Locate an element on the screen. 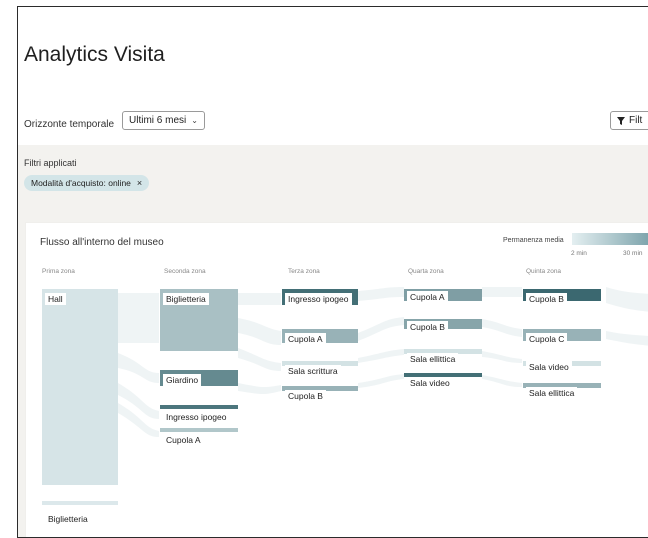 This screenshot has height=538, width=648. page-title: Analytics Visita is located at coordinates (94, 54).